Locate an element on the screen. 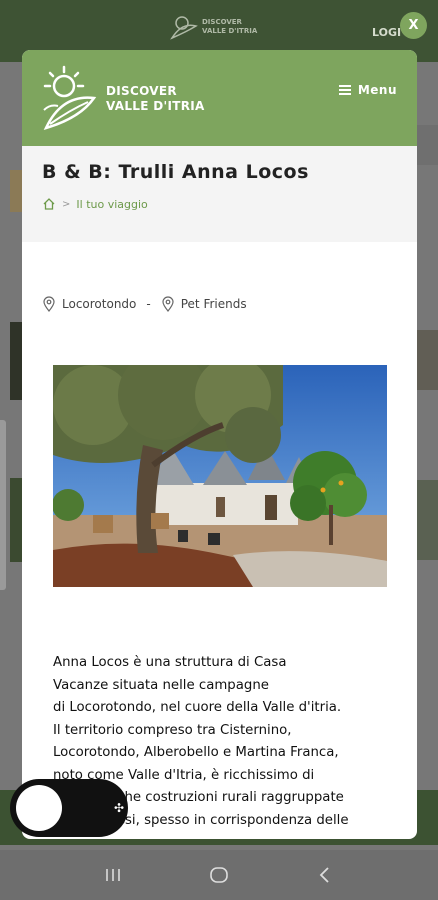 The width and height of the screenshot is (438, 900). breadcrumb-link: Il tuo viaggio is located at coordinates (111, 204).